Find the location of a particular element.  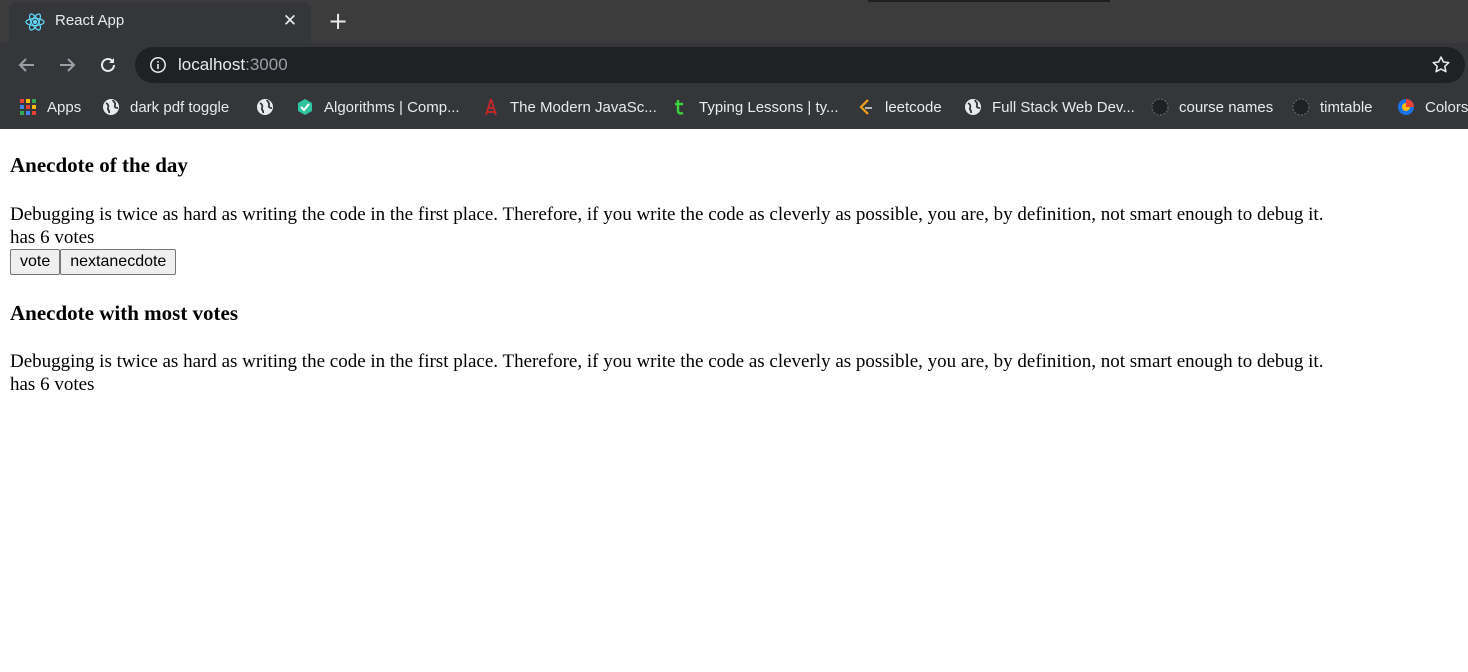

vote-button: vote is located at coordinates (35, 262).